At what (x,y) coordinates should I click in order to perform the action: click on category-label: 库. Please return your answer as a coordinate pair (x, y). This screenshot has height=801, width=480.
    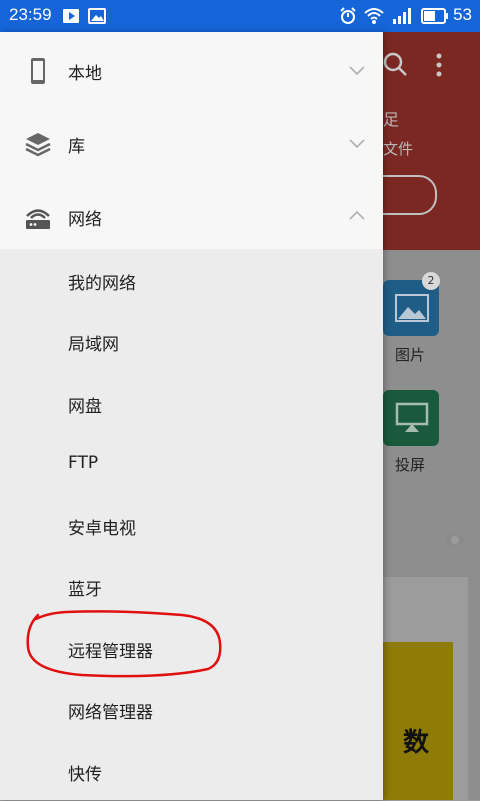
    Looking at the image, I should click on (76, 147).